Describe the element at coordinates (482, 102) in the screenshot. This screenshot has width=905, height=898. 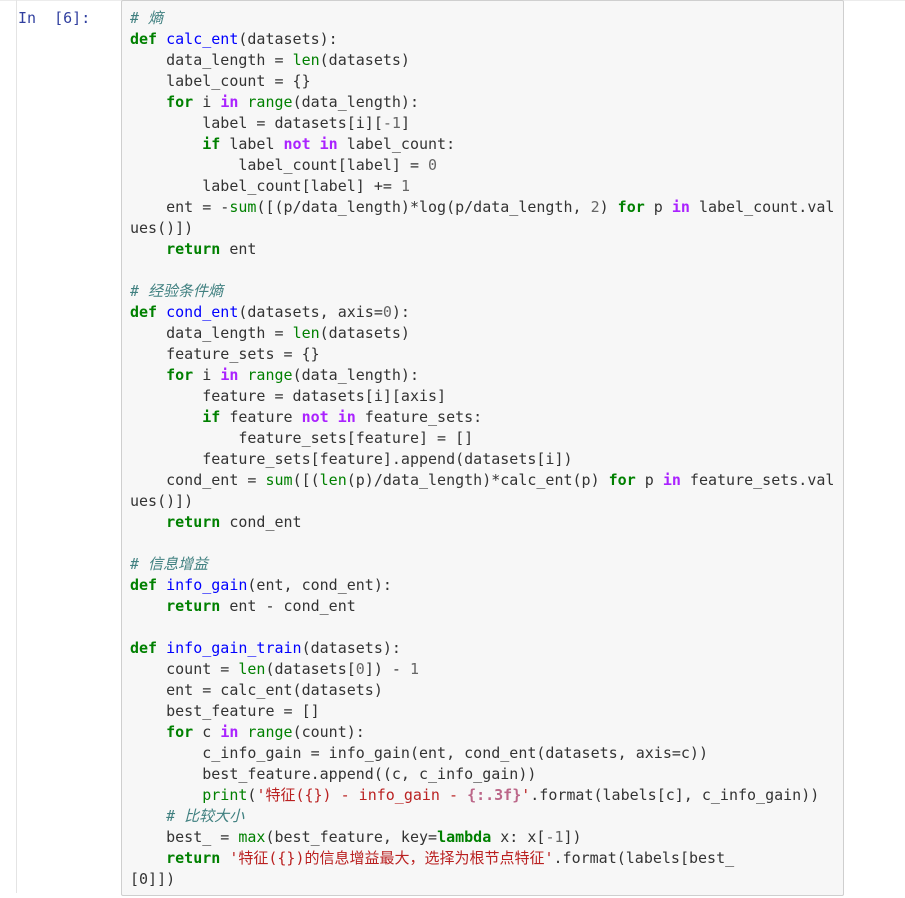
I see `code-line: for i in range(data_length):` at that location.